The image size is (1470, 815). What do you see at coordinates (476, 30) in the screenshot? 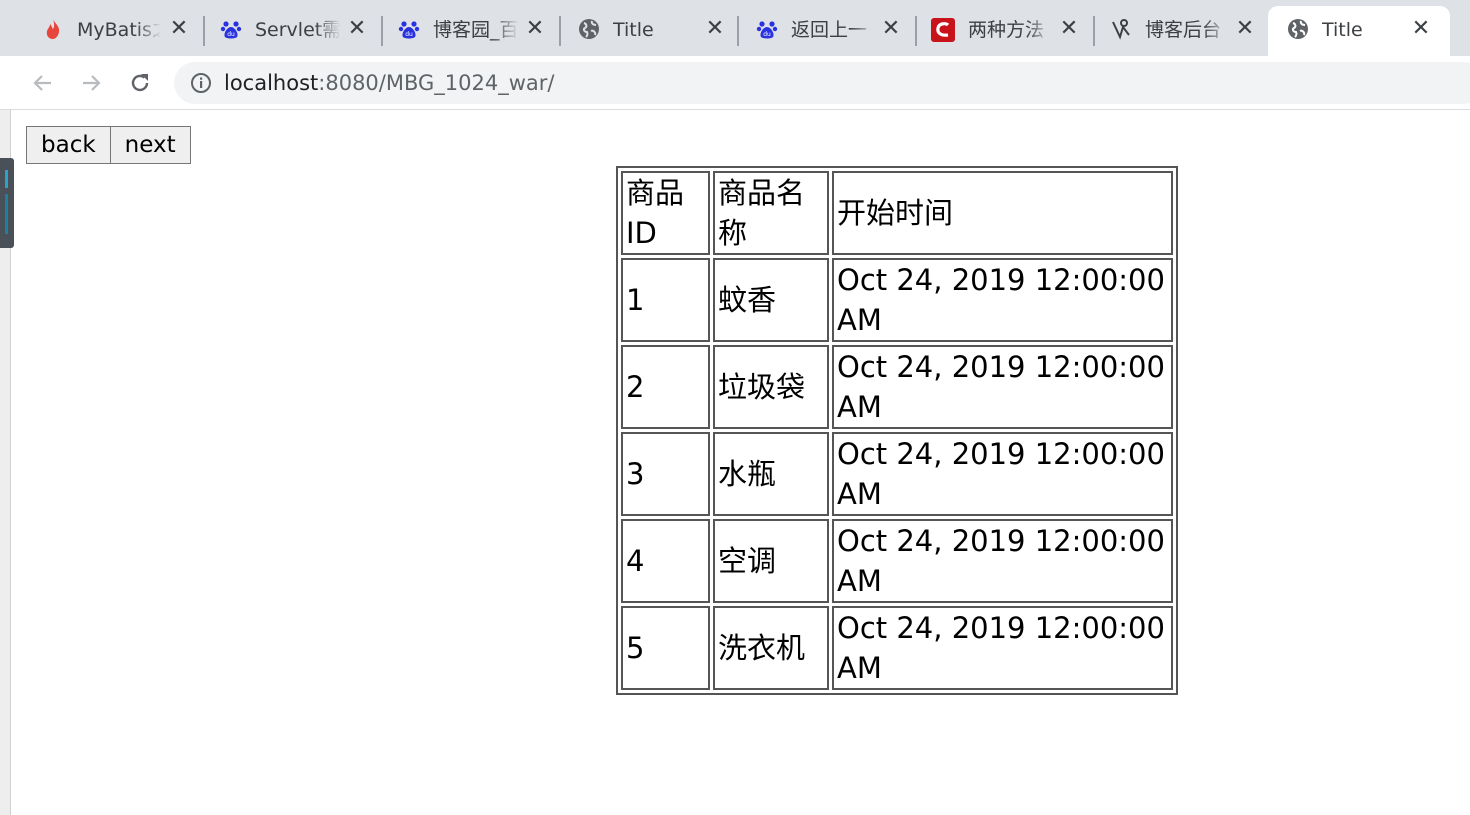
I see `tab-title: 博客园_百` at bounding box center [476, 30].